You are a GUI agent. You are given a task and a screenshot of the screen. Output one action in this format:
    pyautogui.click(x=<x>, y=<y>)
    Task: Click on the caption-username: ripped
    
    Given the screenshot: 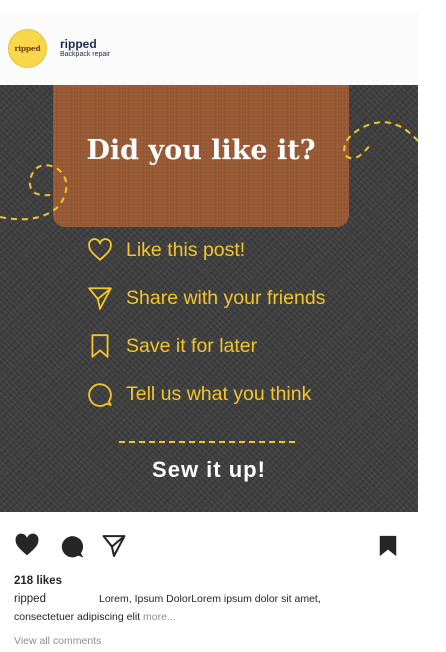 What is the action you would take?
    pyautogui.click(x=30, y=599)
    